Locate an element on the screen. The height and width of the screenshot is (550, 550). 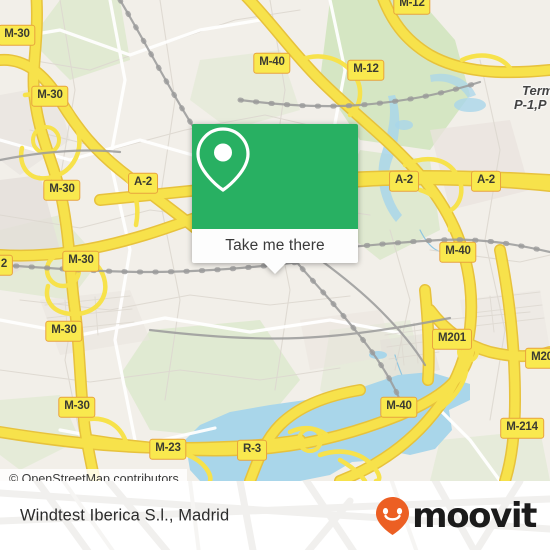
take-me-there-label: Take me there is located at coordinates (275, 245).